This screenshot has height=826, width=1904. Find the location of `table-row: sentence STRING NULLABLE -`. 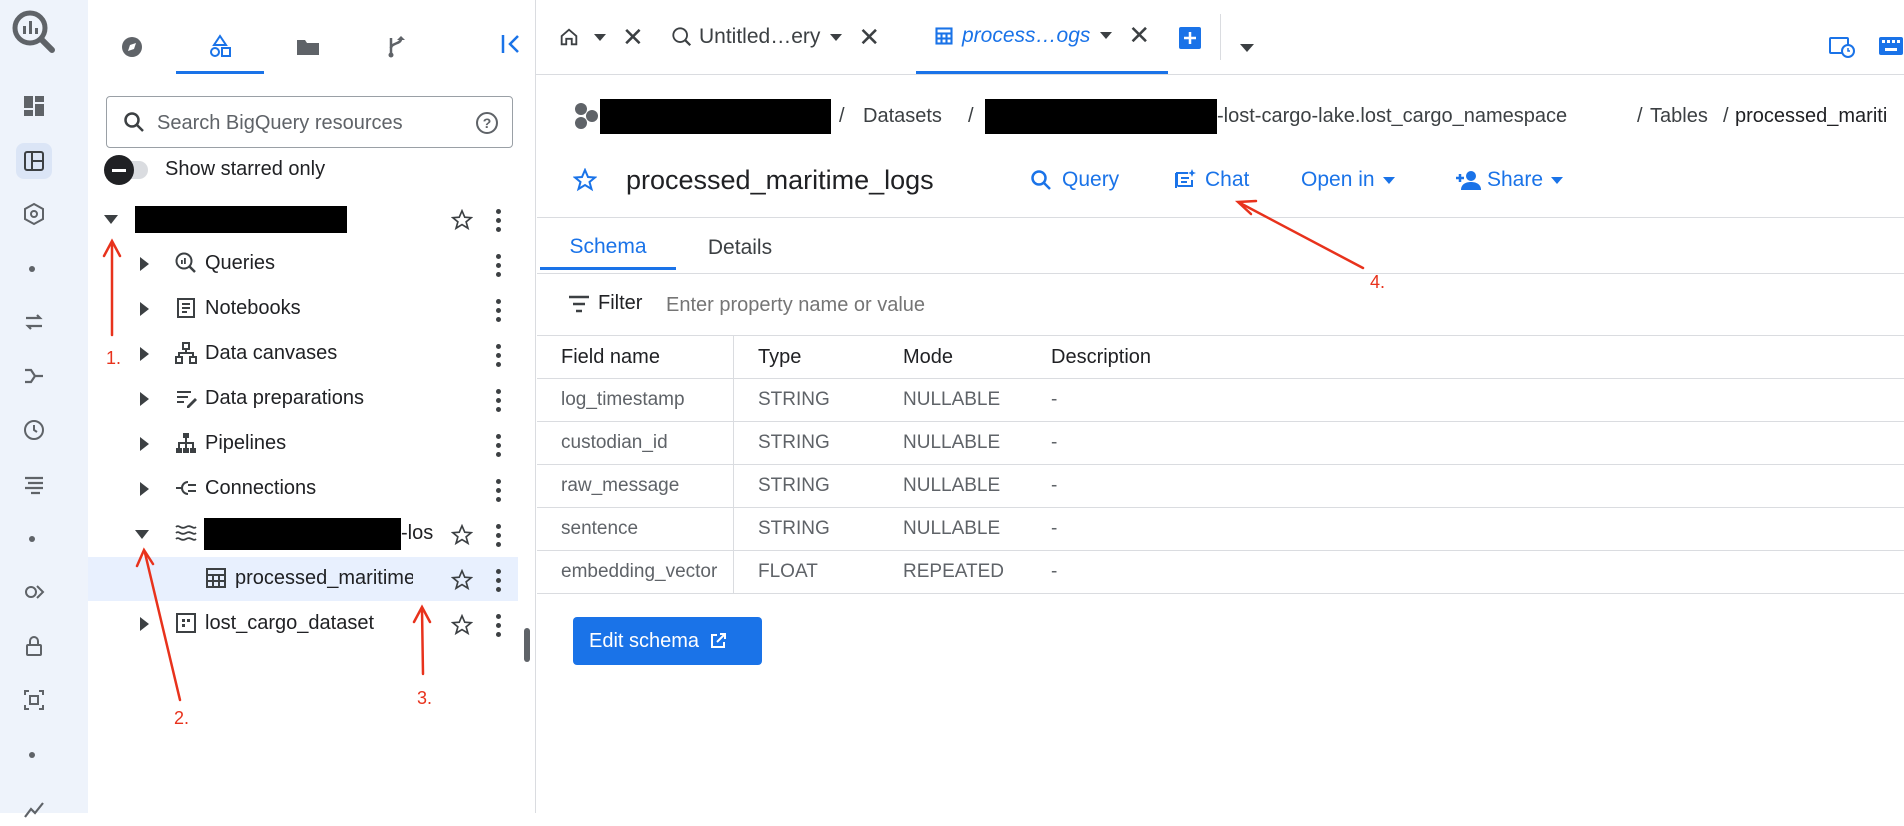

table-row: sentence STRING NULLABLE - is located at coordinates (1220, 529).